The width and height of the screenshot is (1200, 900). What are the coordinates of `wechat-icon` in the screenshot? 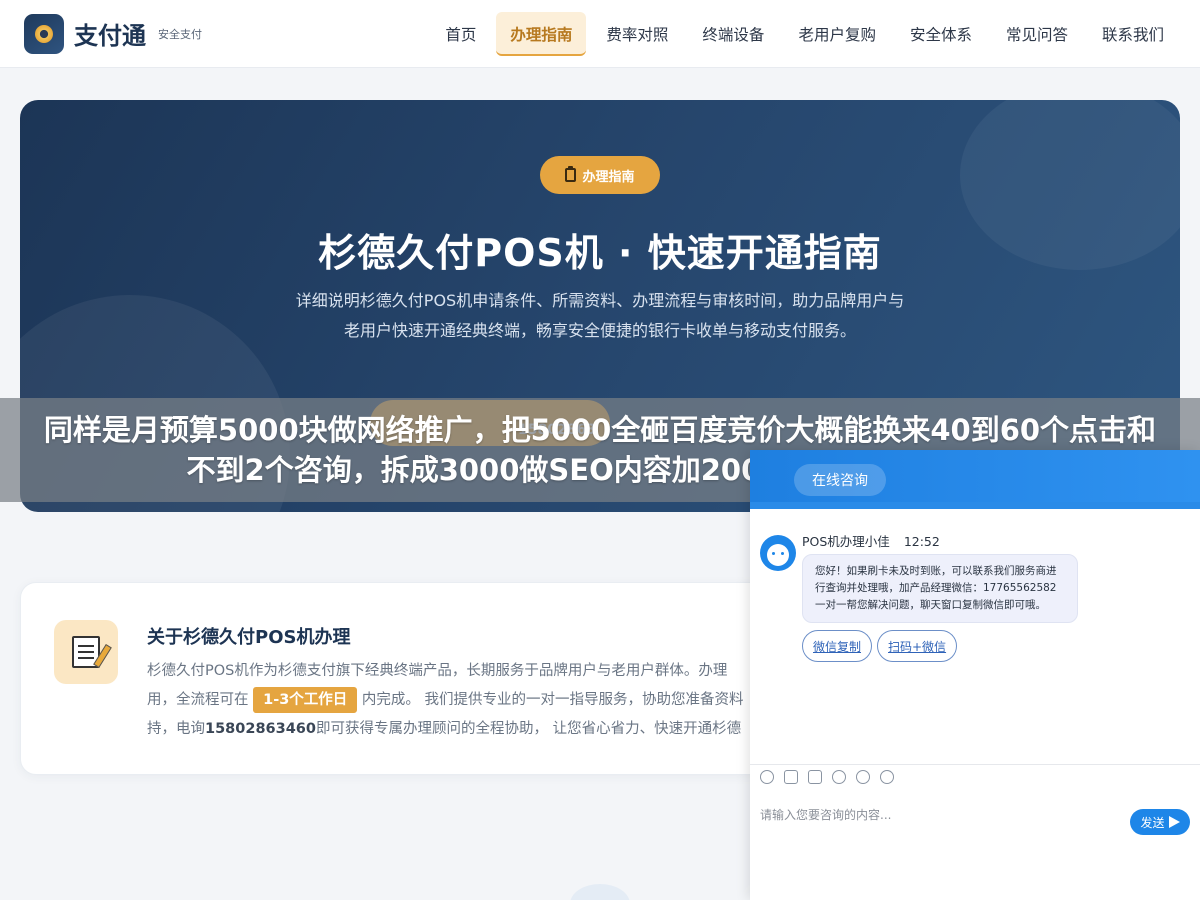 It's located at (887, 777).